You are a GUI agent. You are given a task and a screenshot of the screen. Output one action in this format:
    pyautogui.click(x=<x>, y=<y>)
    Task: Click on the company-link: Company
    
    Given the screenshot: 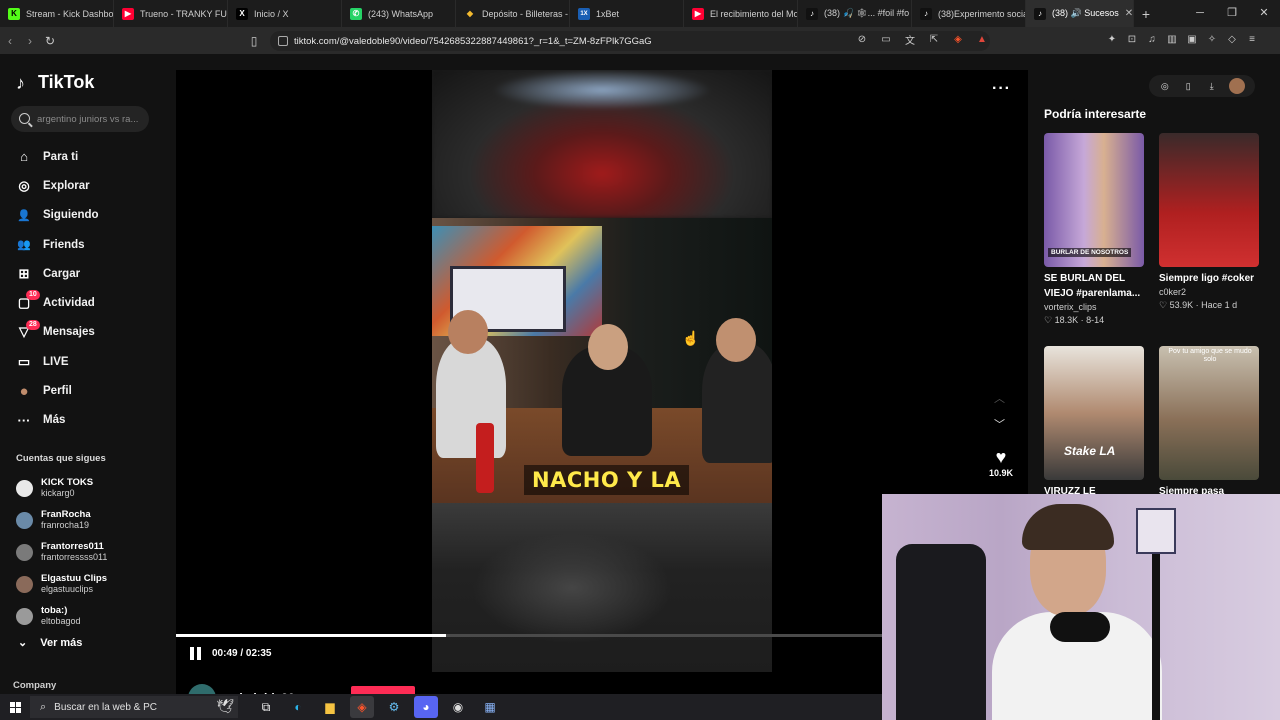 What is the action you would take?
    pyautogui.click(x=34, y=685)
    